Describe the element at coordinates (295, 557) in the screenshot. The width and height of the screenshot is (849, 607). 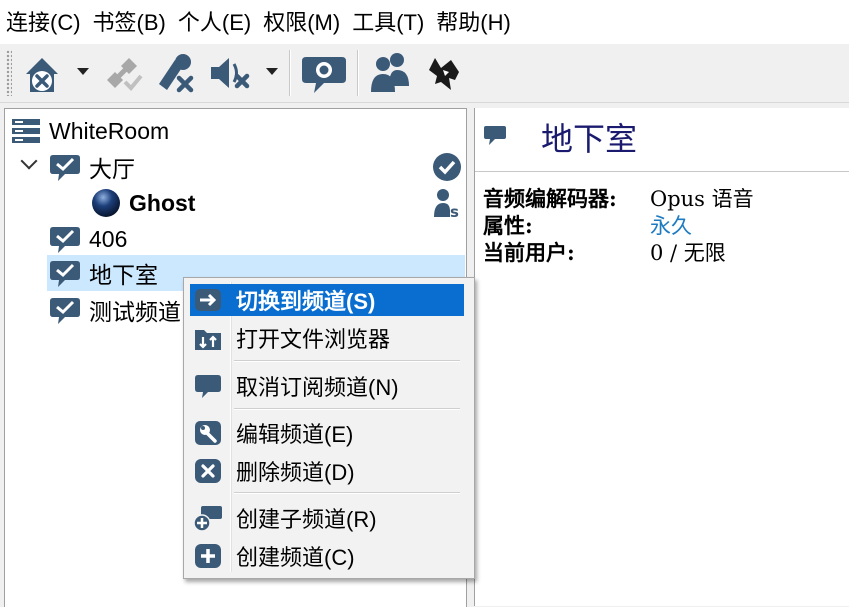
I see `menu-item-label: 创建频道(C)` at that location.